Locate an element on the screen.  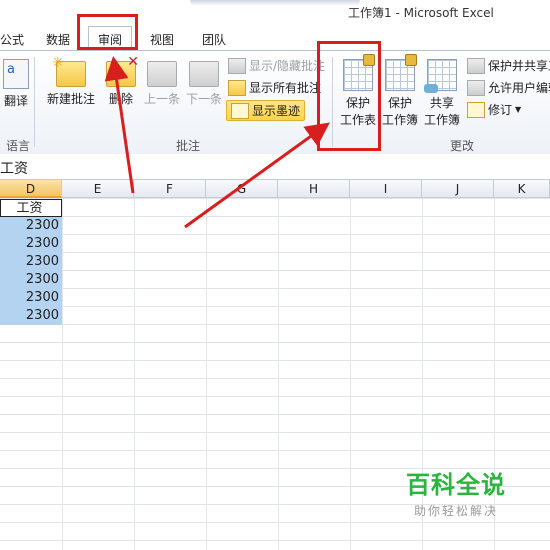
tab-view: 视图 is located at coordinates (162, 39).